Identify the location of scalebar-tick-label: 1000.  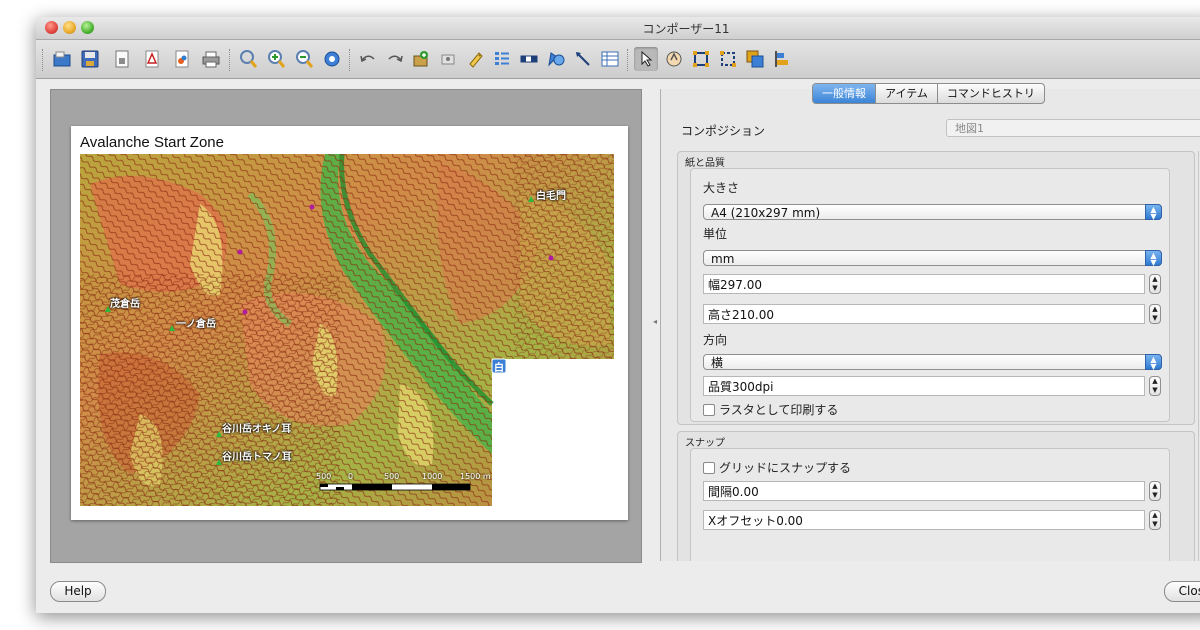
(432, 476).